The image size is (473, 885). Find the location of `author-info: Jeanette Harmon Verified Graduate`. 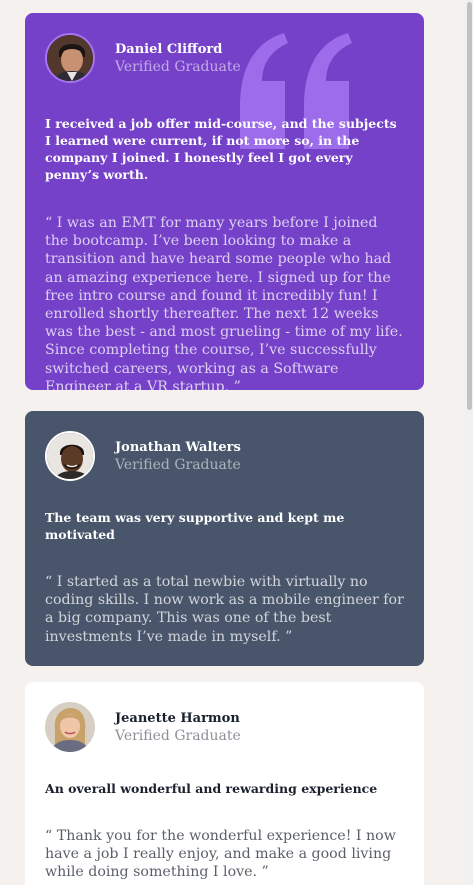

author-info: Jeanette Harmon Verified Graduate is located at coordinates (178, 727).